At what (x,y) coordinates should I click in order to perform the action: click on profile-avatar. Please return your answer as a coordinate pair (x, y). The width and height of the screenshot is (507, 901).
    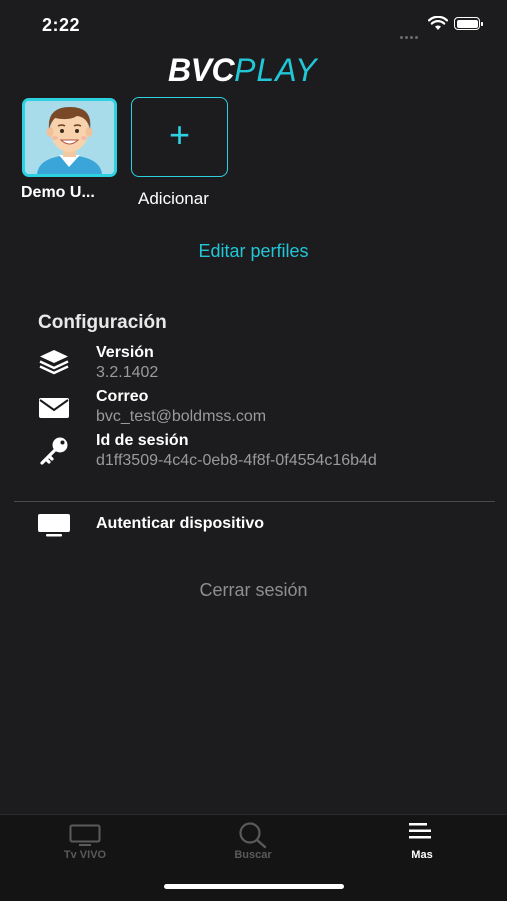
    Looking at the image, I should click on (69, 137).